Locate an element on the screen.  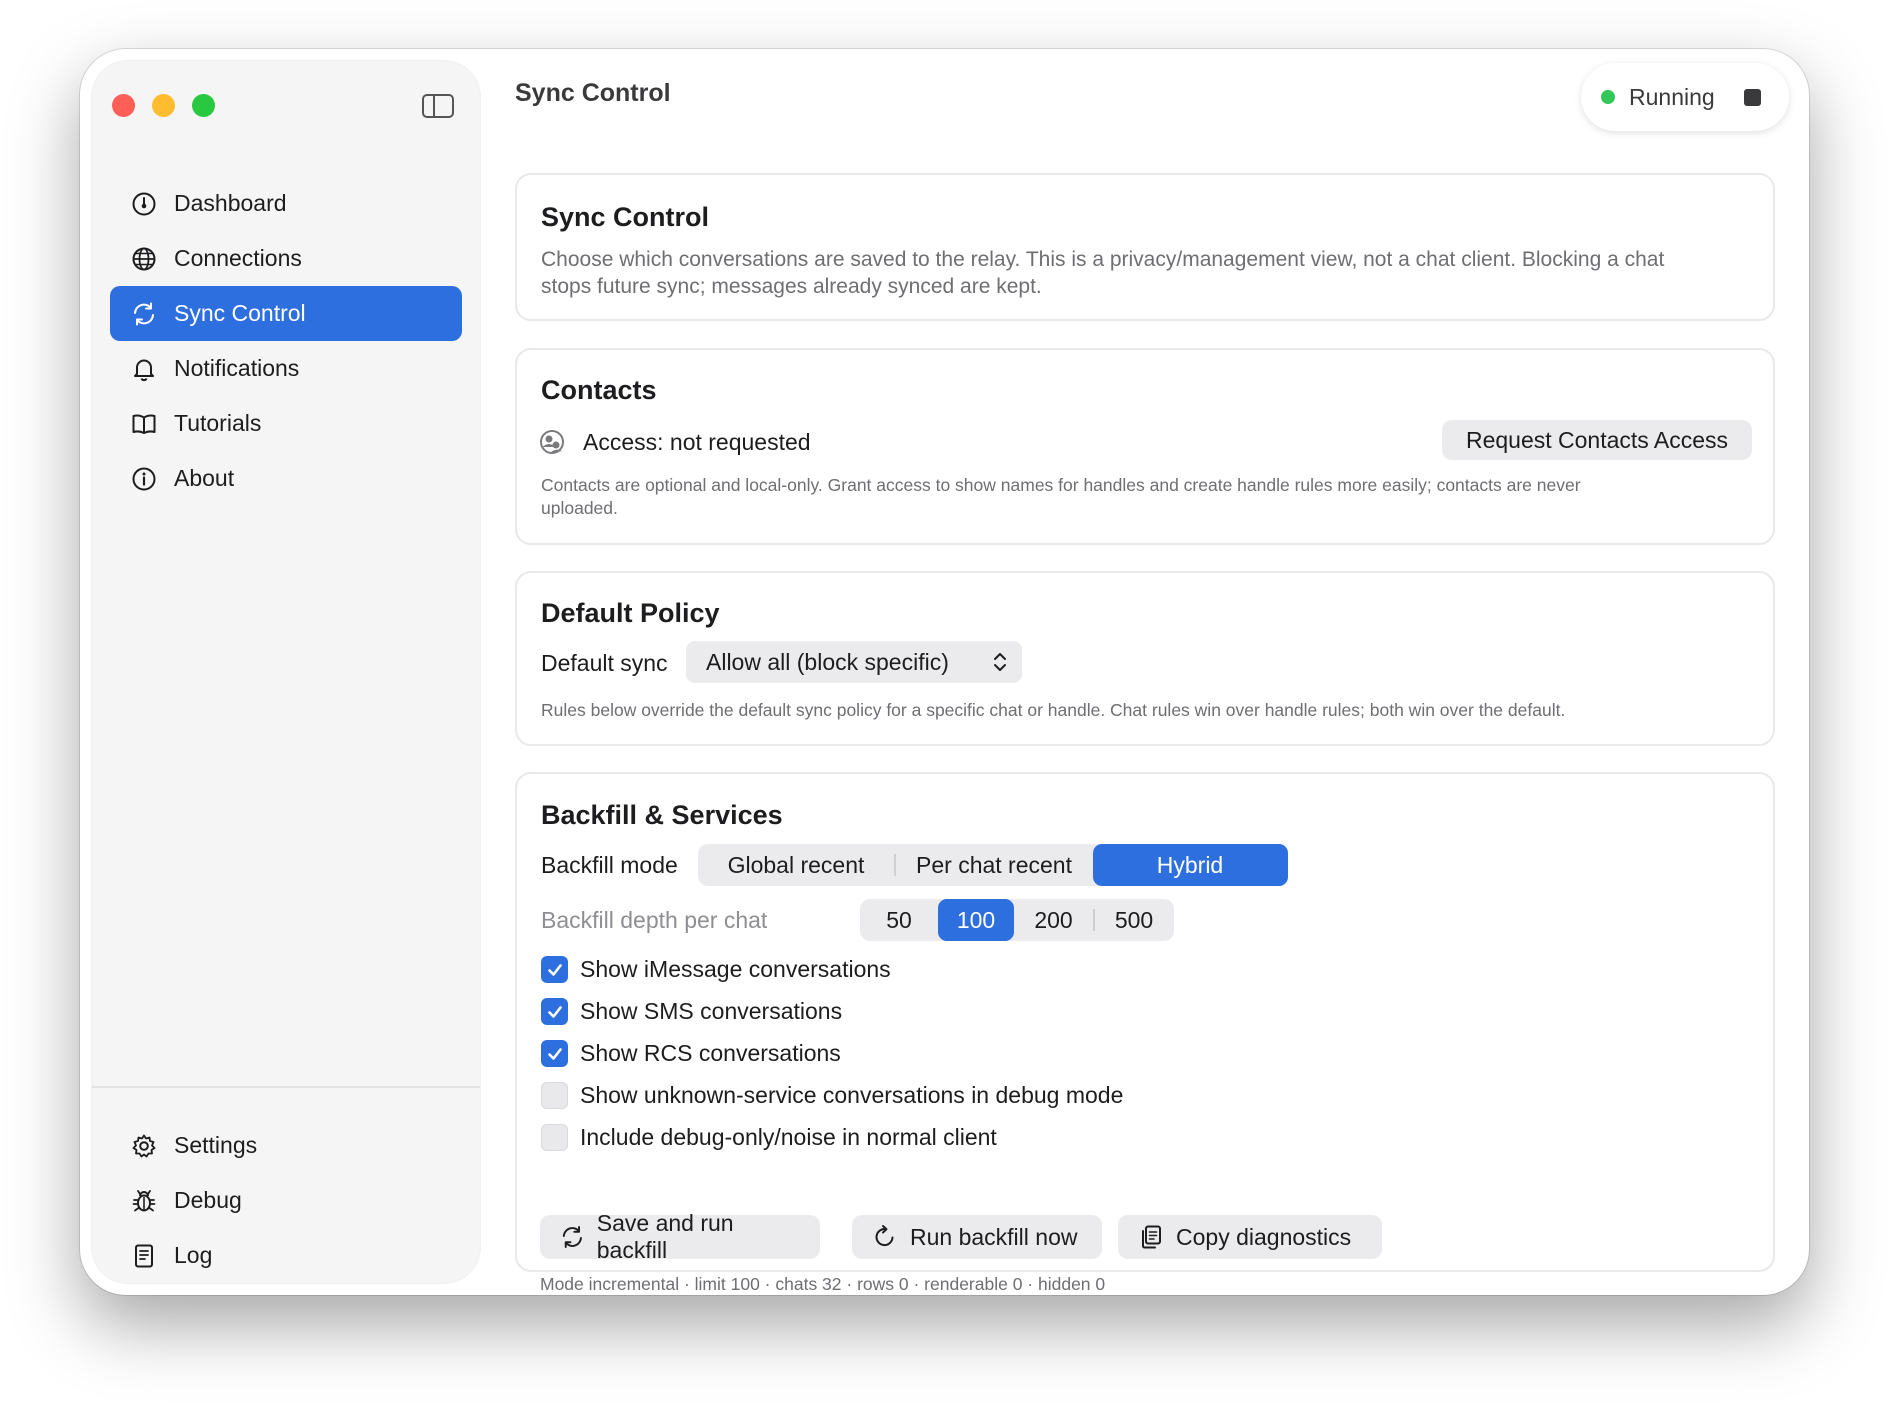
sidebar-item-settings: Settings is located at coordinates (286, 1145).